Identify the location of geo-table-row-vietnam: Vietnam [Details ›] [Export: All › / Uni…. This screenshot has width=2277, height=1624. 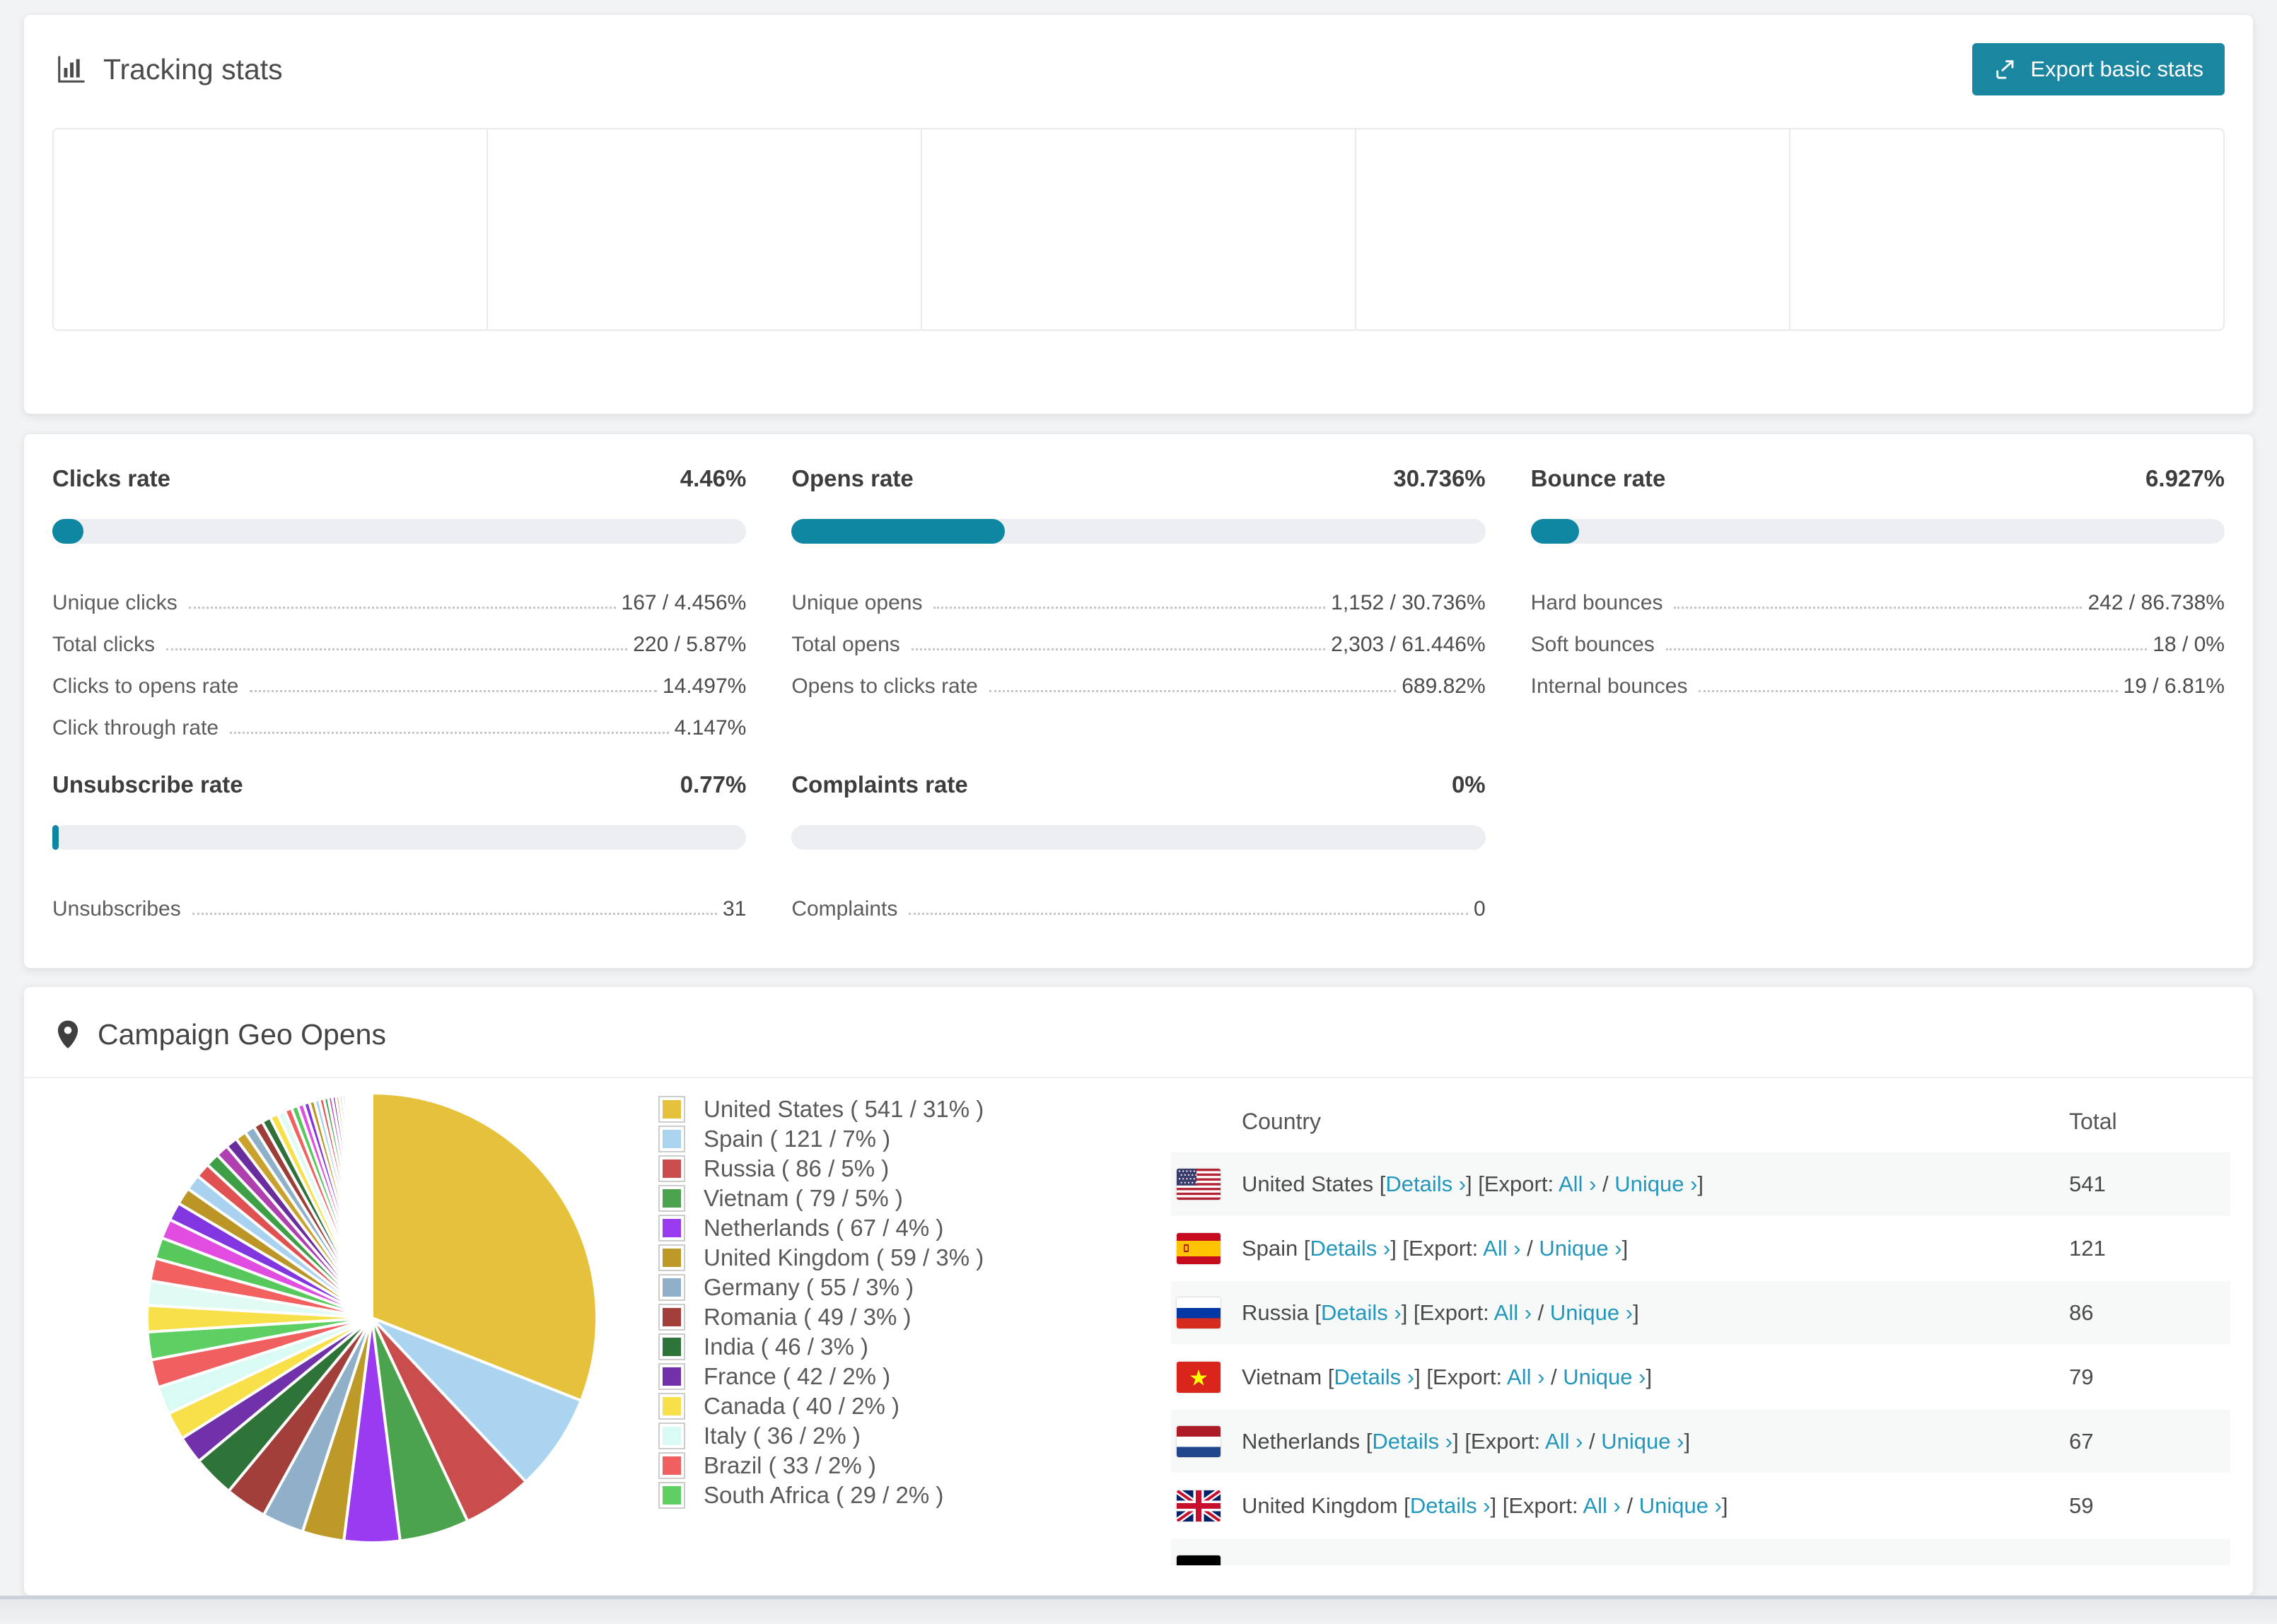
(1701, 1376).